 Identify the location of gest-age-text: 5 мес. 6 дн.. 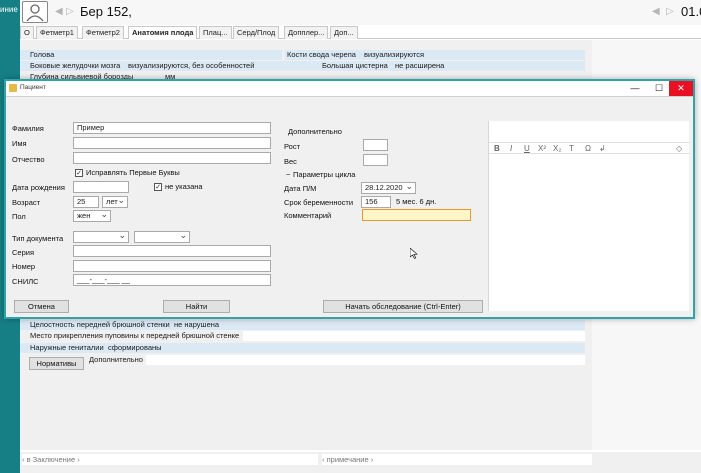
(416, 201).